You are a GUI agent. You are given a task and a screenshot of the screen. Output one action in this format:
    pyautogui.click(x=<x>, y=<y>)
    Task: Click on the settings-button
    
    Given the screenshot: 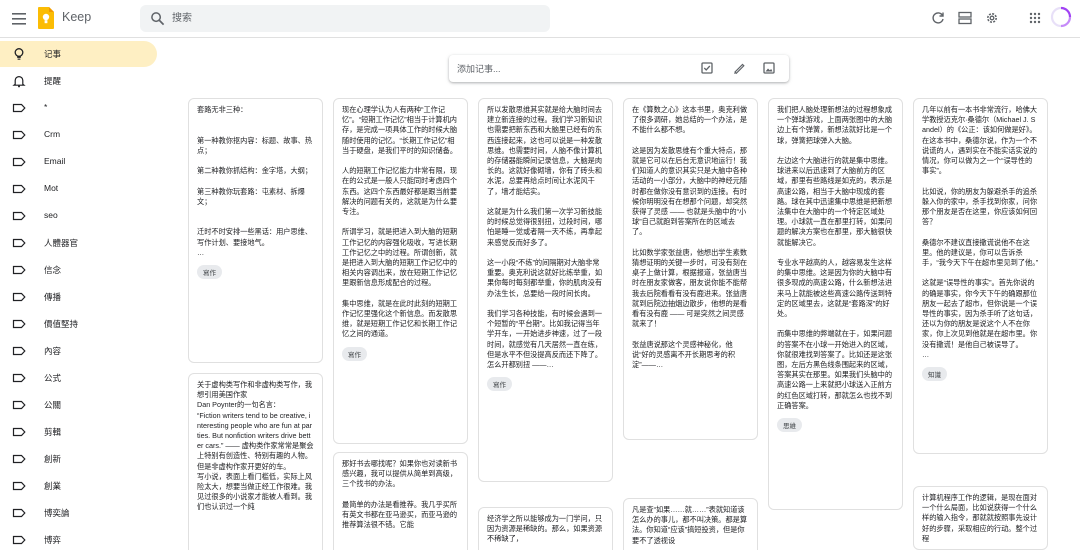 What is the action you would take?
    pyautogui.click(x=992, y=18)
    